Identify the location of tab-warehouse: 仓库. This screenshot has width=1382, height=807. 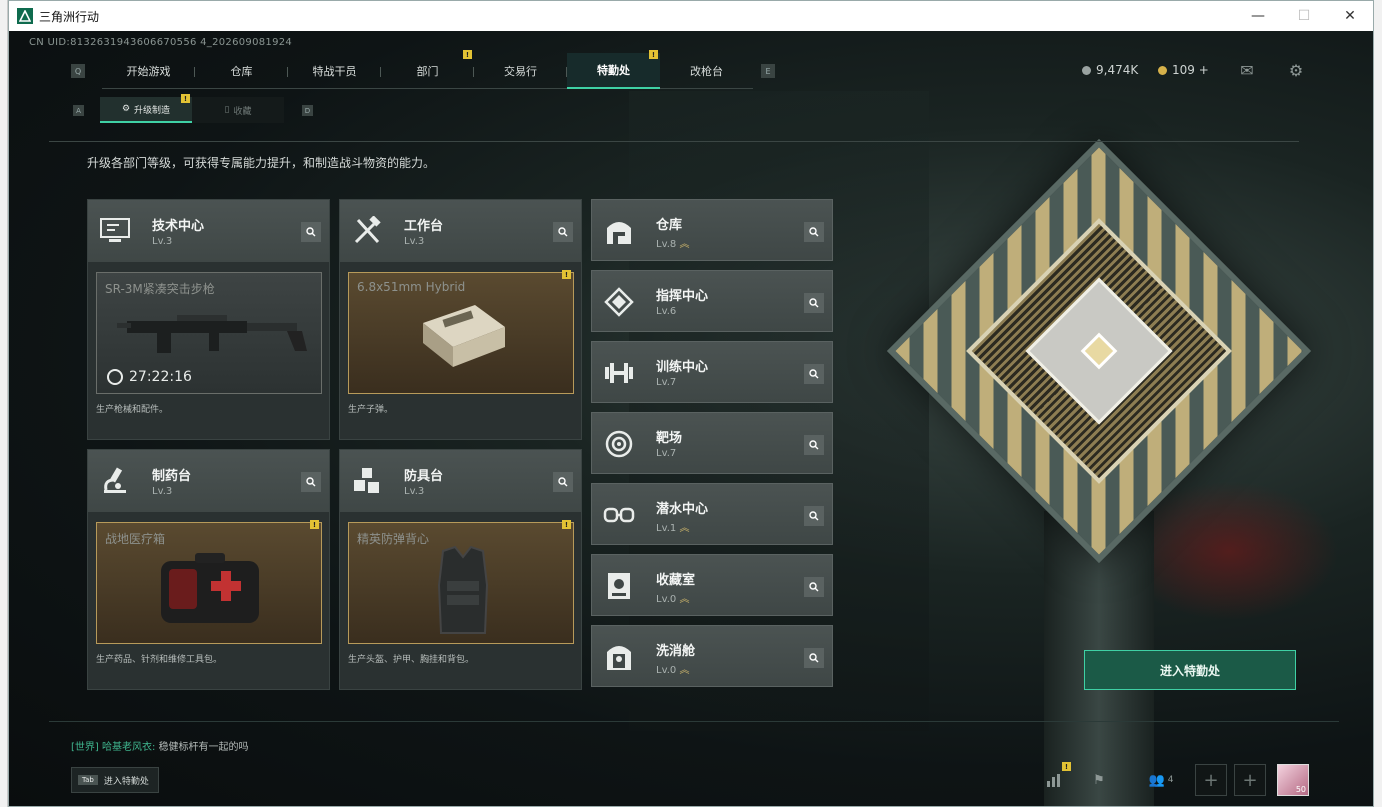
(241, 71).